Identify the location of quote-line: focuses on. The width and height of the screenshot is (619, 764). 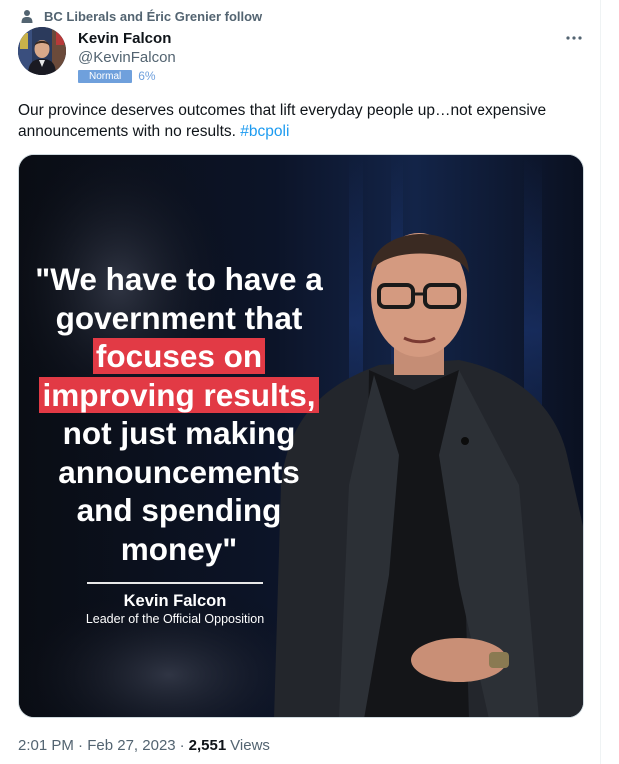
(179, 356).